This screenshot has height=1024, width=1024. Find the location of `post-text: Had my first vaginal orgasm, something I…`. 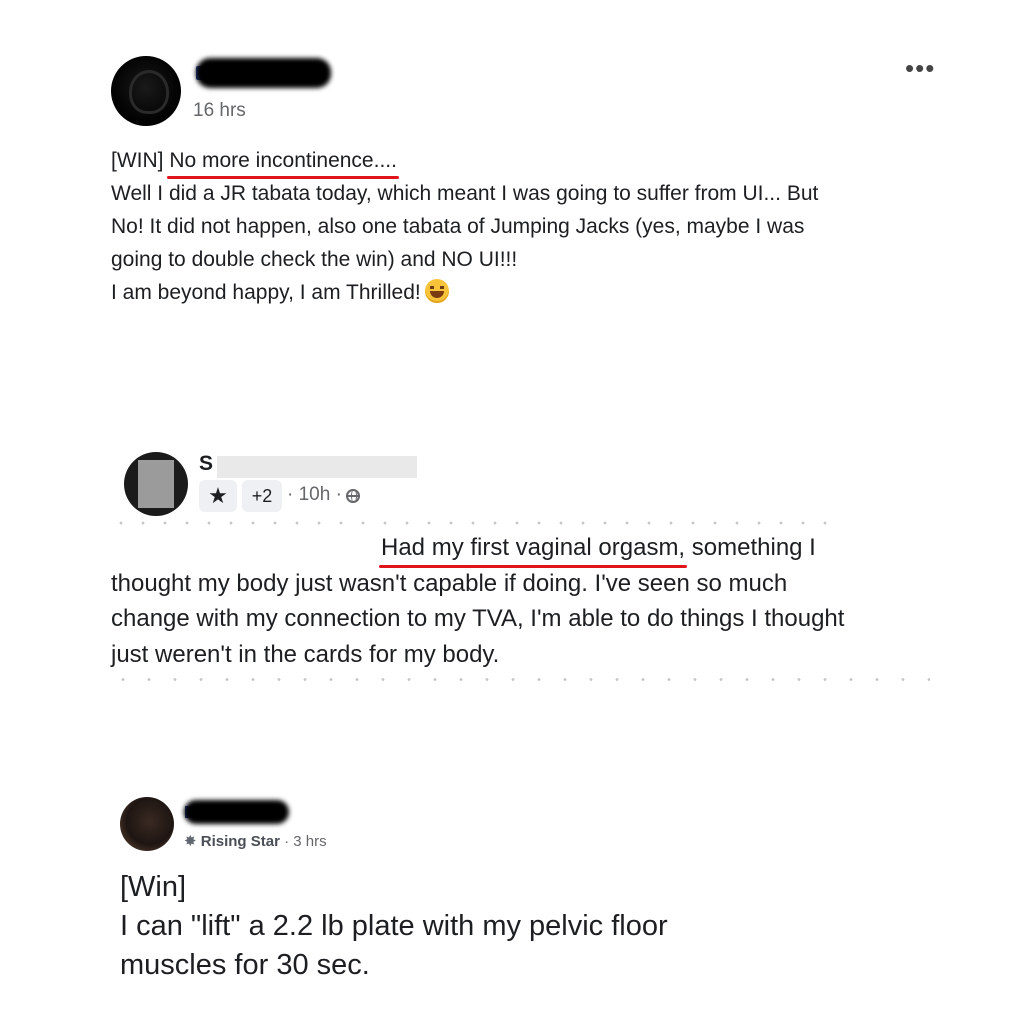

post-text: Had my first vaginal orgasm, something I… is located at coordinates (561, 601).